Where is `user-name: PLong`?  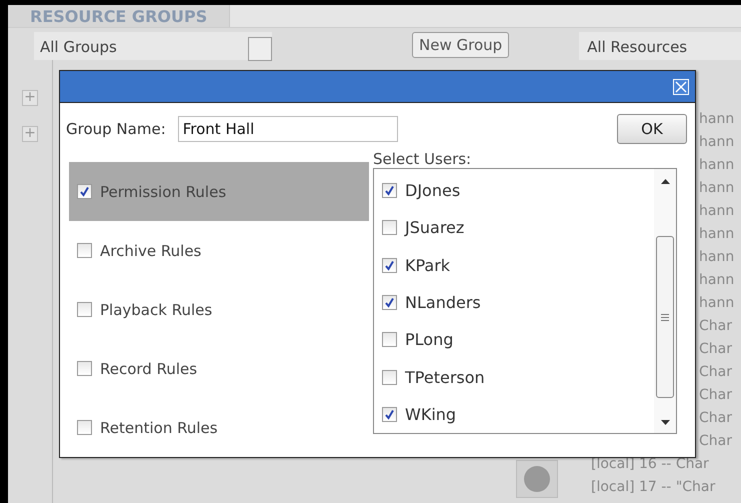
user-name: PLong is located at coordinates (429, 340).